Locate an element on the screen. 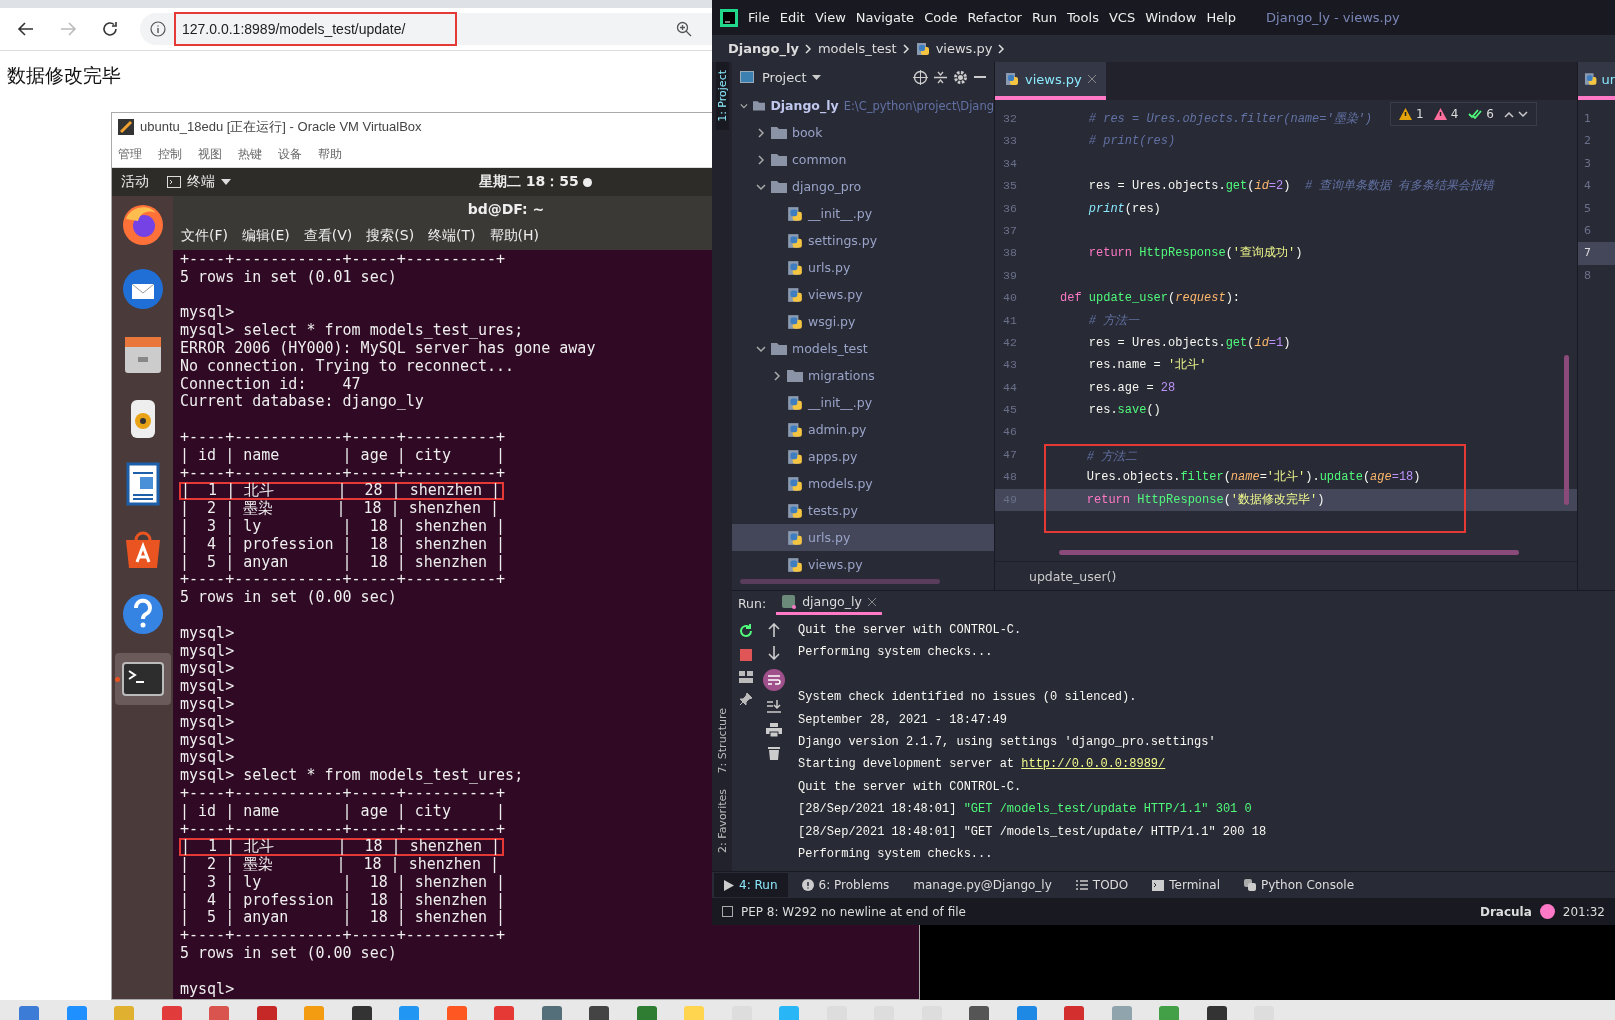 Image resolution: width=1615 pixels, height=1020 pixels. python-file-icon is located at coordinates (795, 321).